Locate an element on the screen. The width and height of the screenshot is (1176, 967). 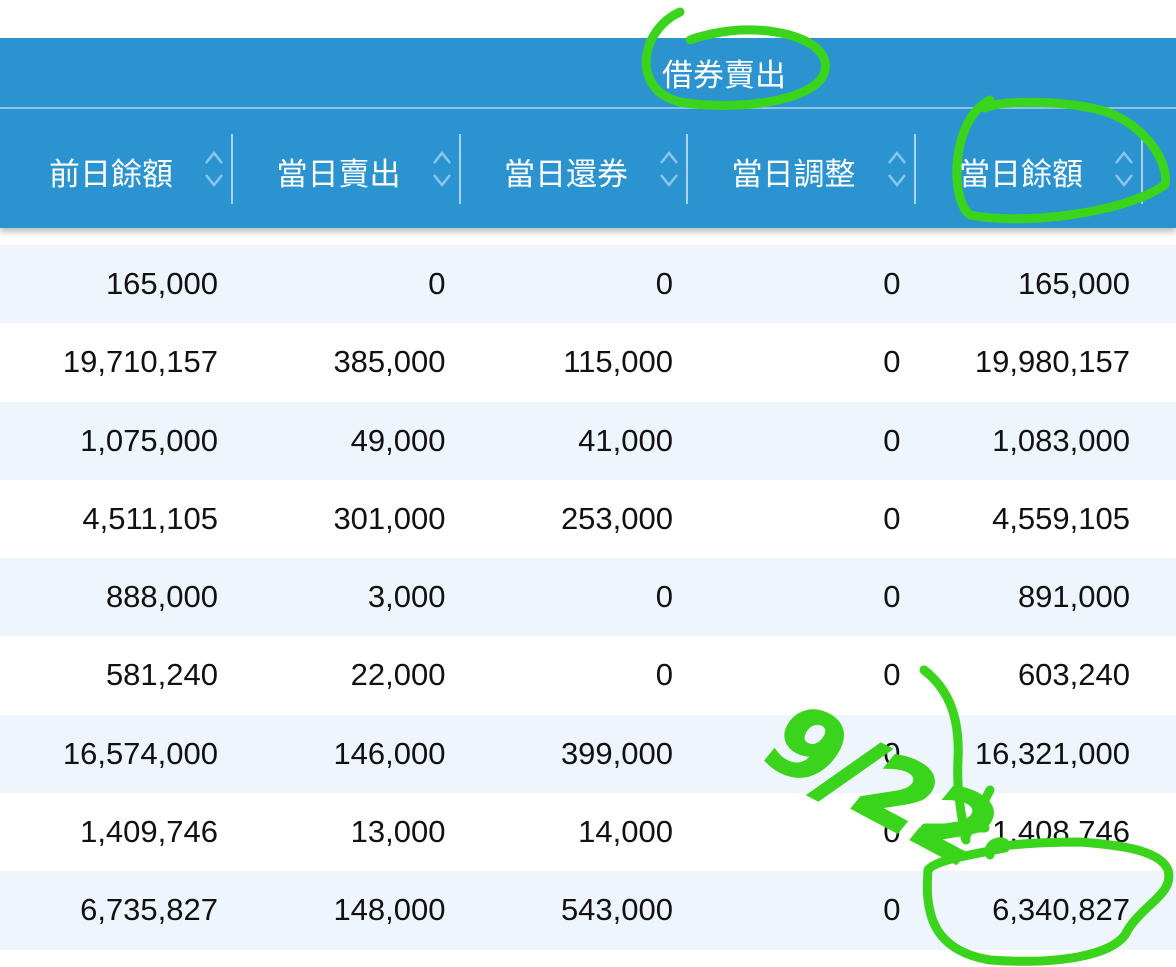
table-row: 16,574,000 146,000 399,000 0 16,321,000 is located at coordinates (588, 754).